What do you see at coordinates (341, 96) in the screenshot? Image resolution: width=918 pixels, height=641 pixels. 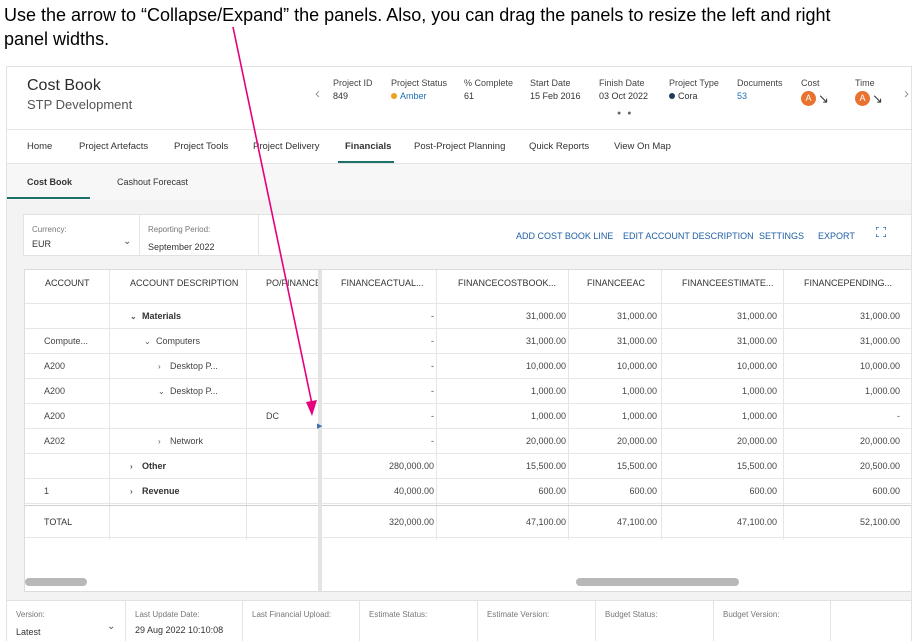 I see `meta-value: 849` at bounding box center [341, 96].